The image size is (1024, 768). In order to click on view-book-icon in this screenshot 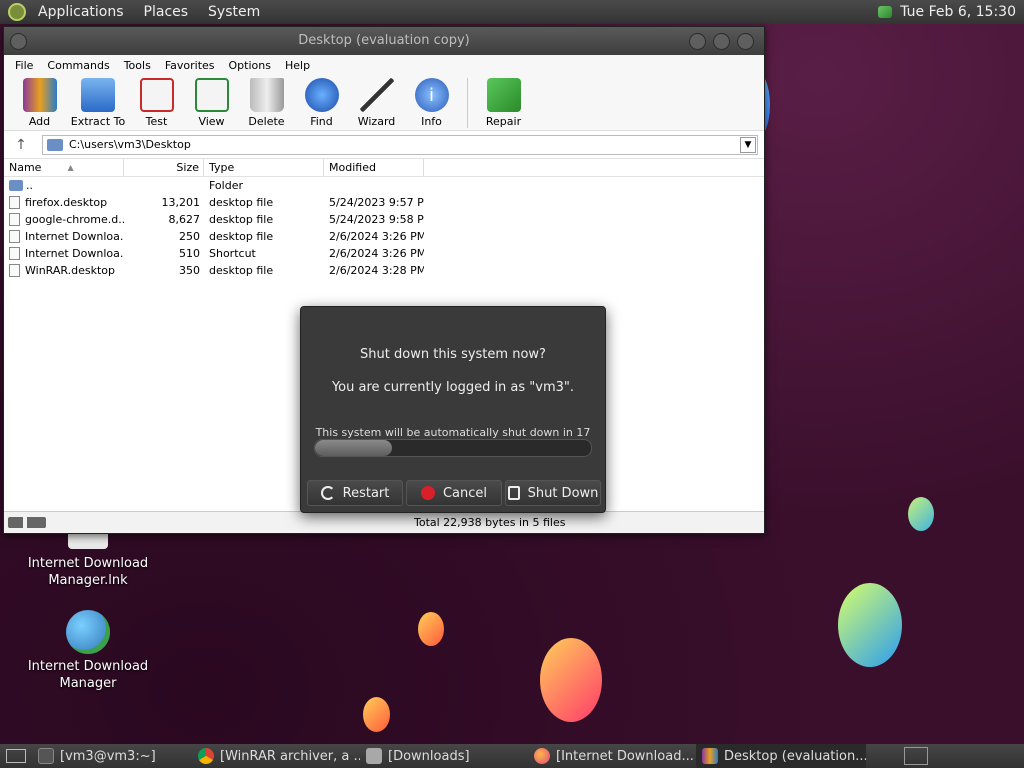, I will do `click(211, 95)`.